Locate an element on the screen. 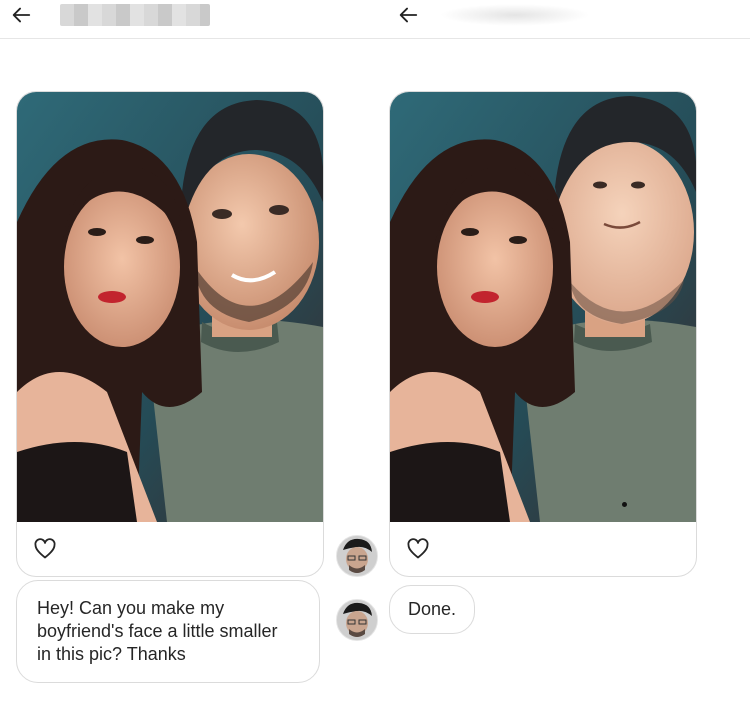  header-divider is located at coordinates (375, 38).